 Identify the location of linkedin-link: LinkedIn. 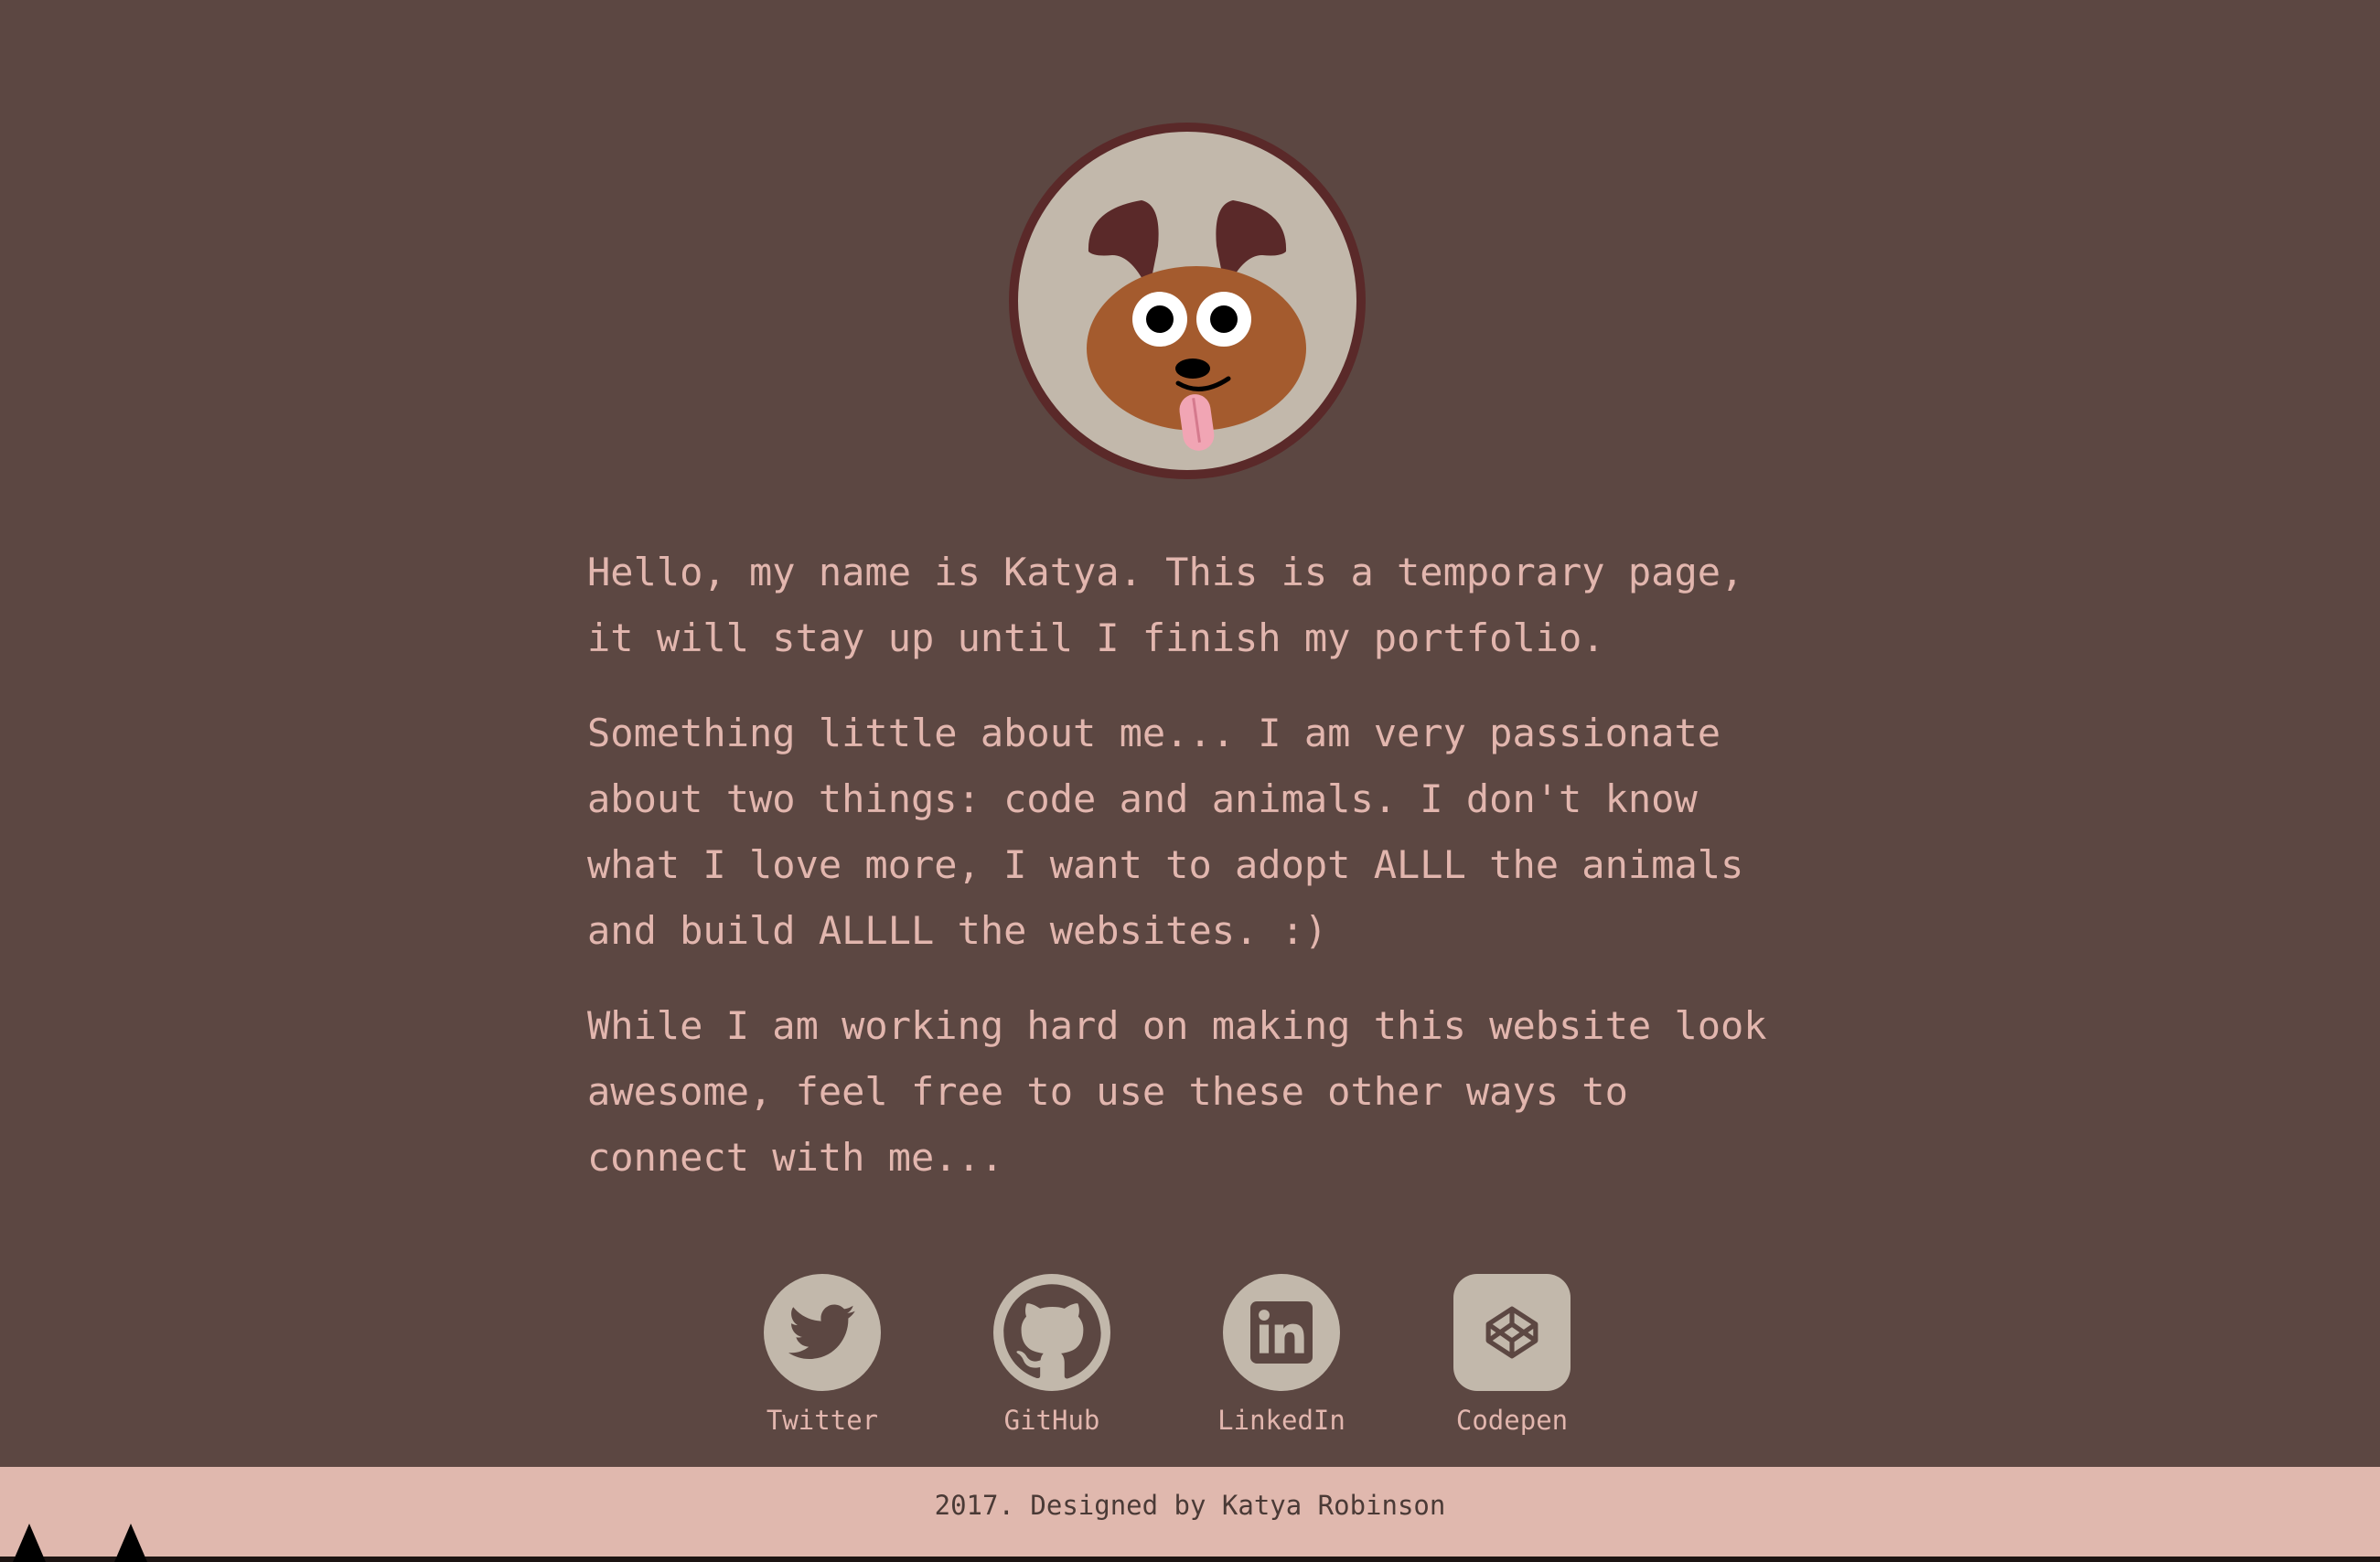
(1281, 1355).